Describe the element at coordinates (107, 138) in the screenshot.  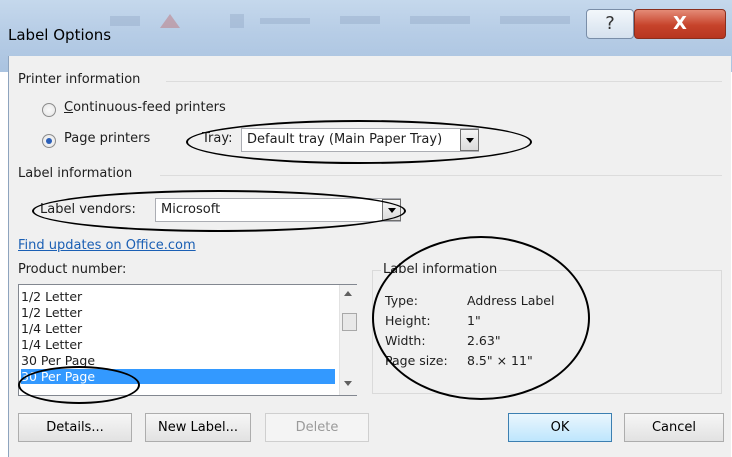
I see `page-printers-label: Page printers` at that location.